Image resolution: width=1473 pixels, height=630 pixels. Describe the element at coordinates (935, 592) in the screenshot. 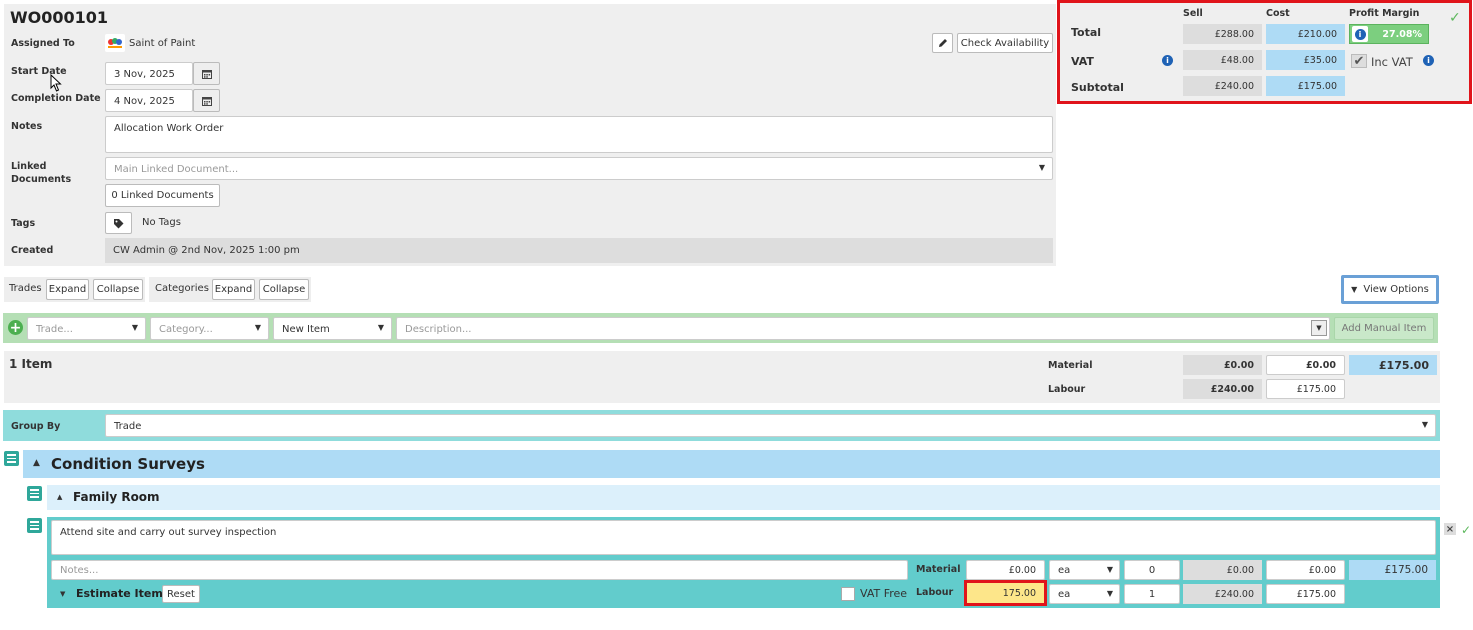

I see `item-labour-label: Labour` at that location.